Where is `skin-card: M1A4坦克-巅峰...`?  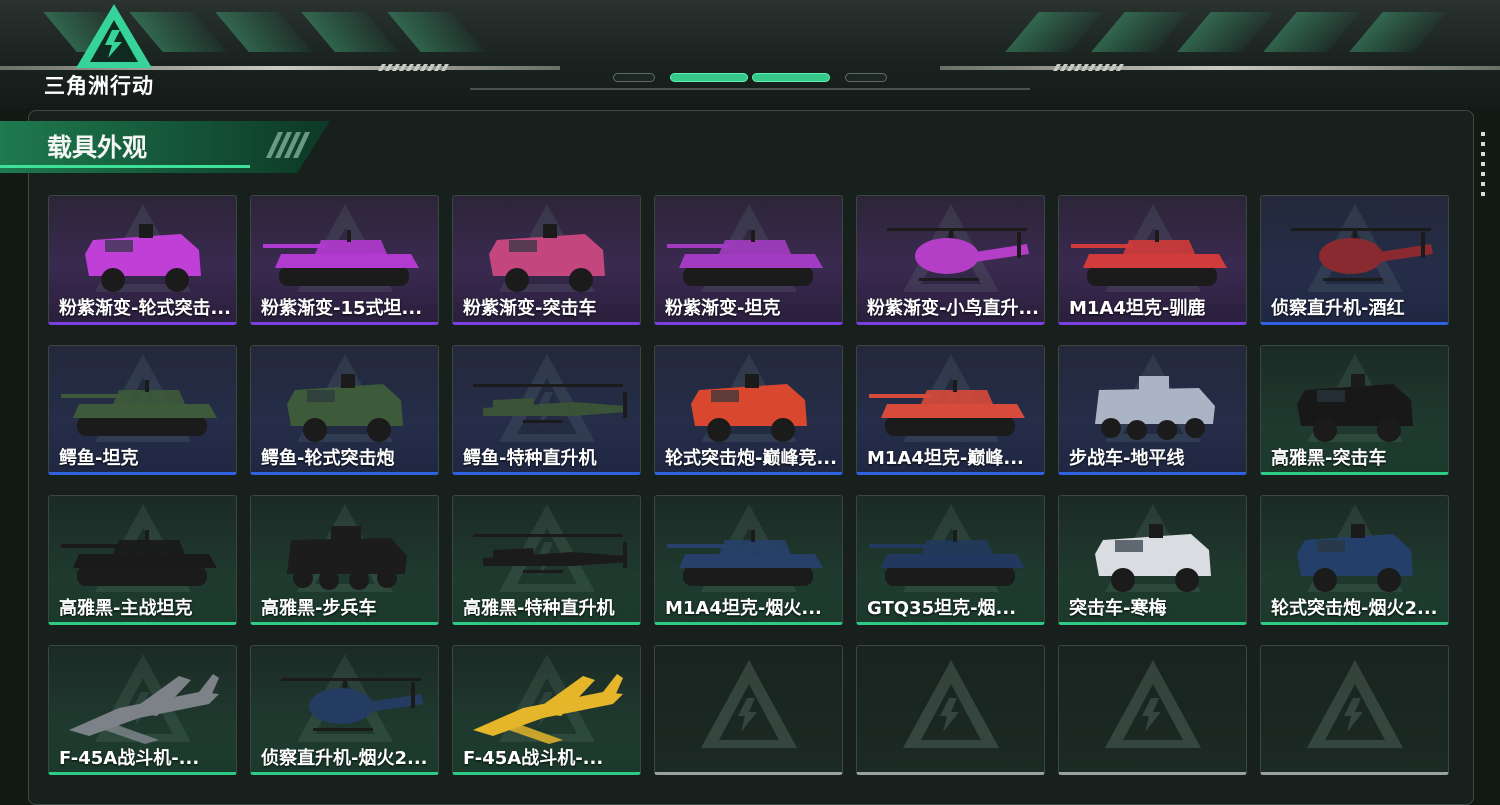 skin-card: M1A4坦克-巅峰... is located at coordinates (950, 410).